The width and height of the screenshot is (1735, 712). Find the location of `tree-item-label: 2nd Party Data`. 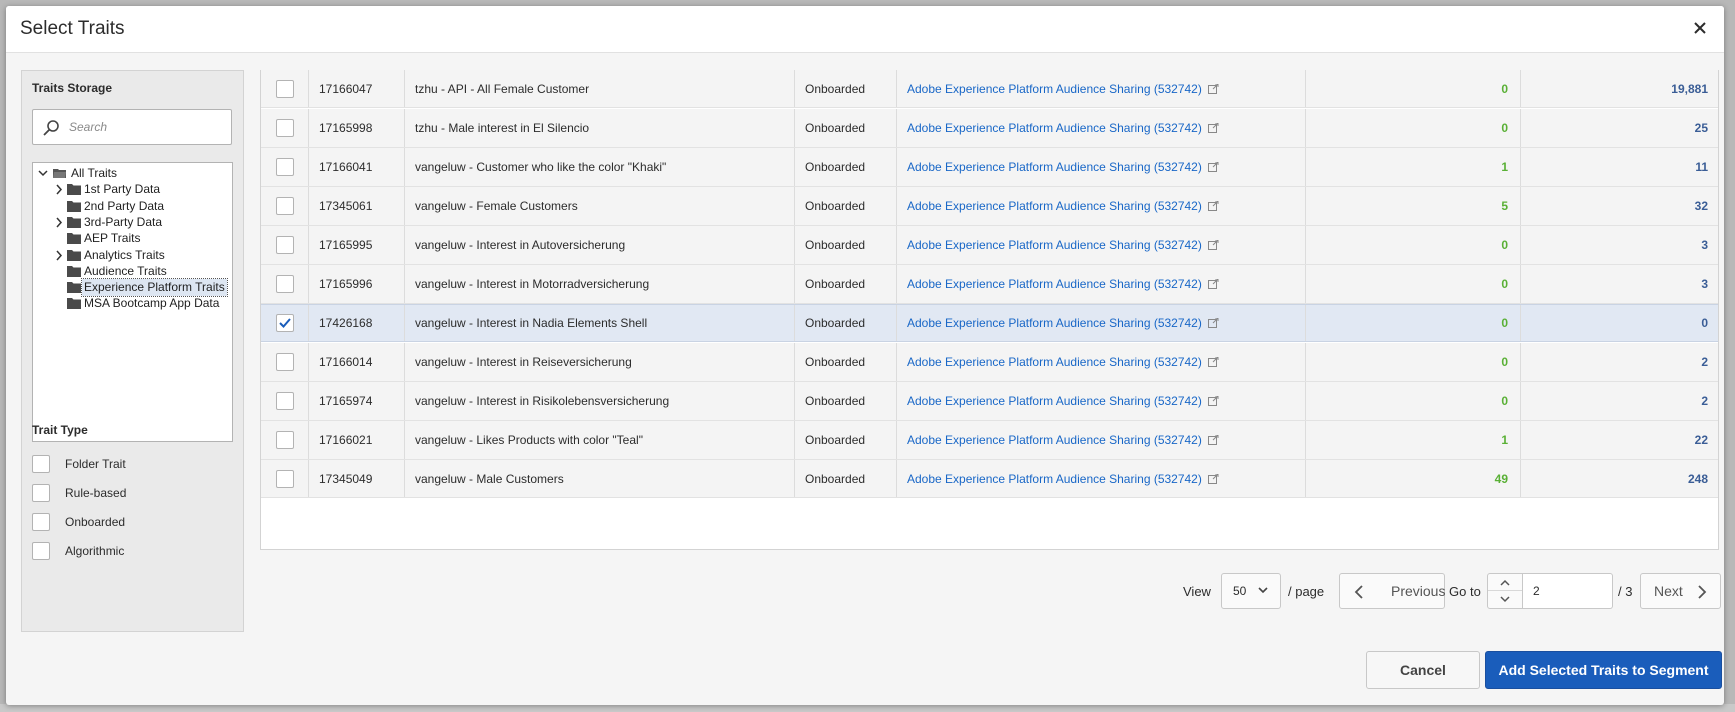

tree-item-label: 2nd Party Data is located at coordinates (124, 205).